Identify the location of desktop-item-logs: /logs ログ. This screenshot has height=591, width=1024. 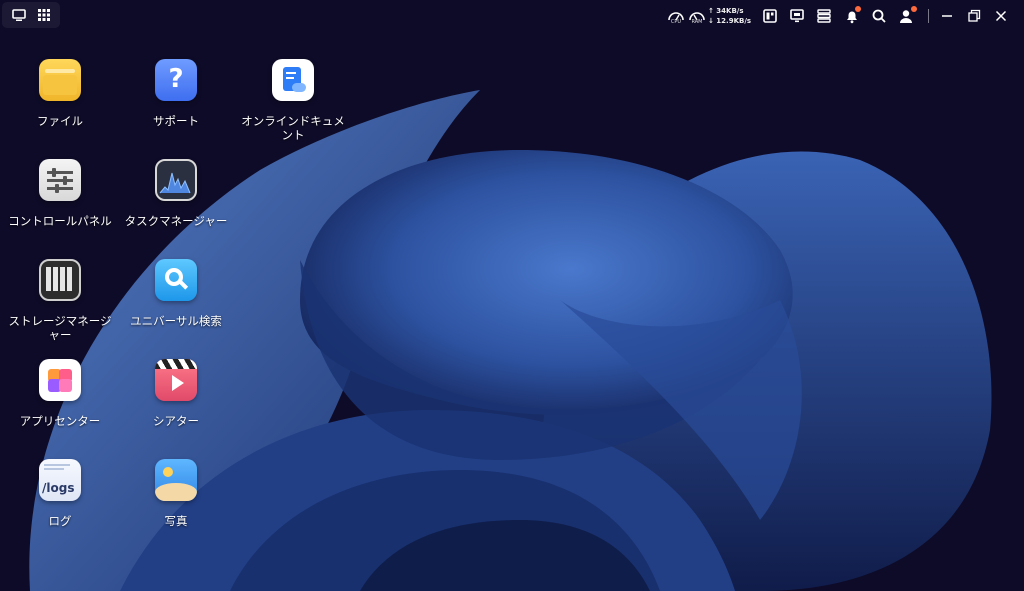
(60, 493).